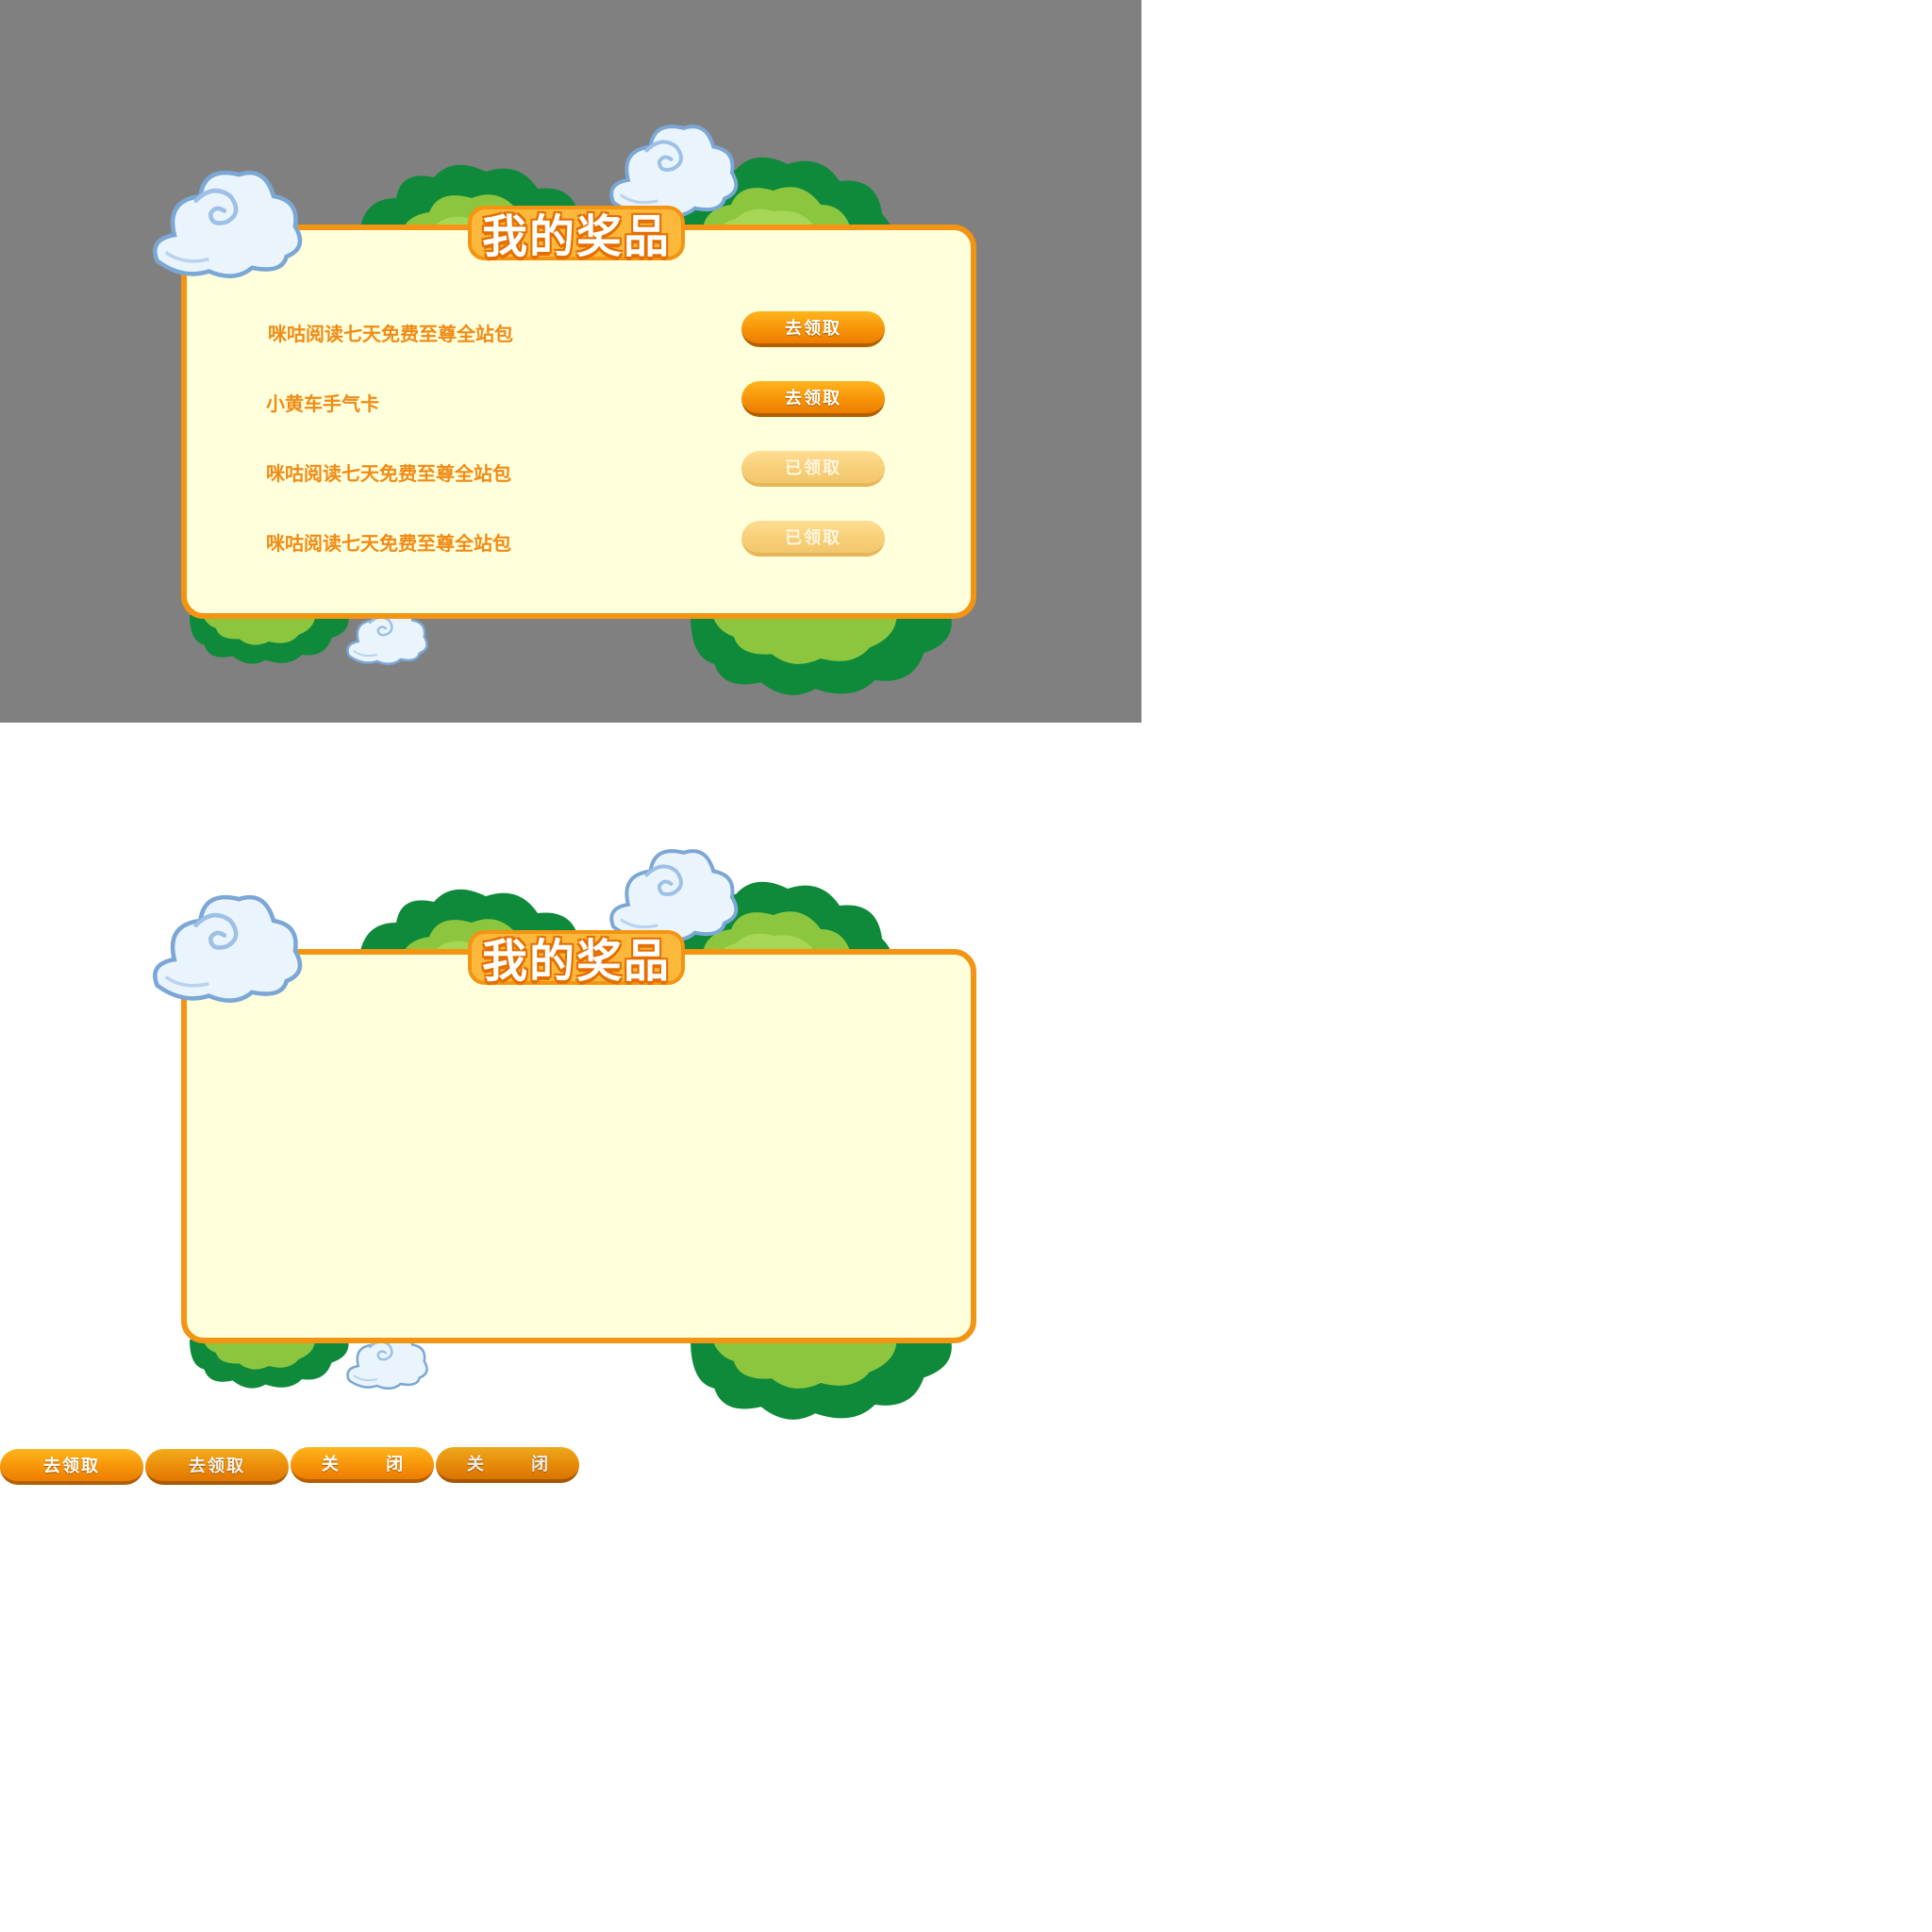 This screenshot has width=1932, height=1932. I want to click on claim-button-pressed: 去领取, so click(217, 1467).